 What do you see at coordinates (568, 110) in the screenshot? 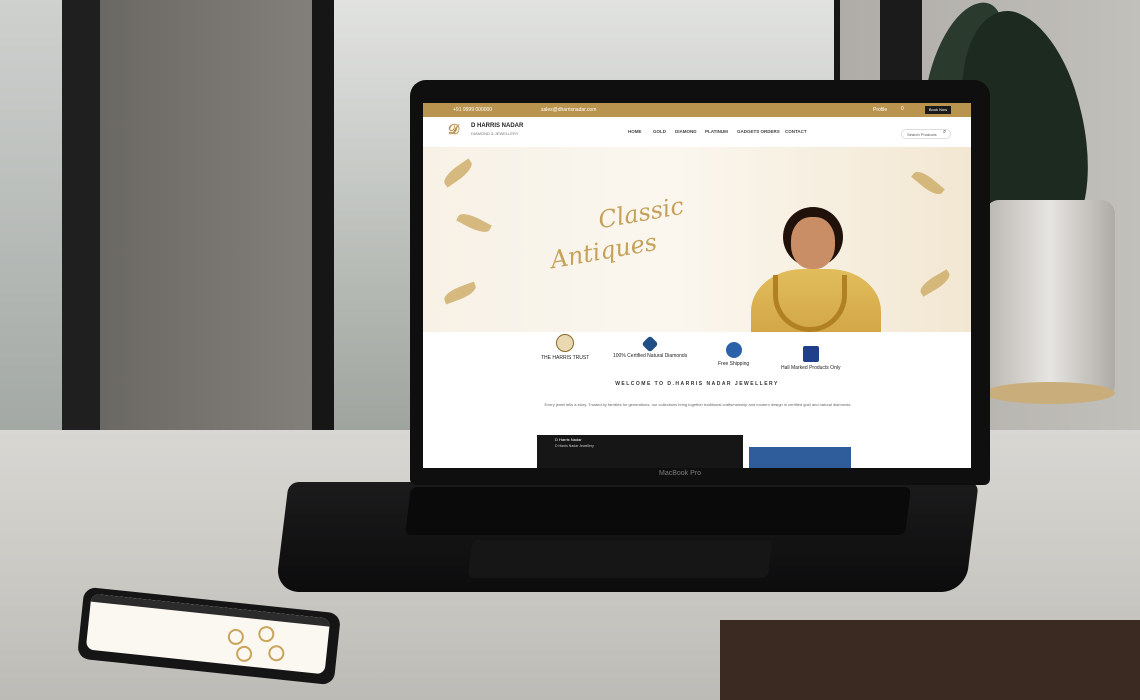
I see `email-address: sales@dharrisnadar.com` at bounding box center [568, 110].